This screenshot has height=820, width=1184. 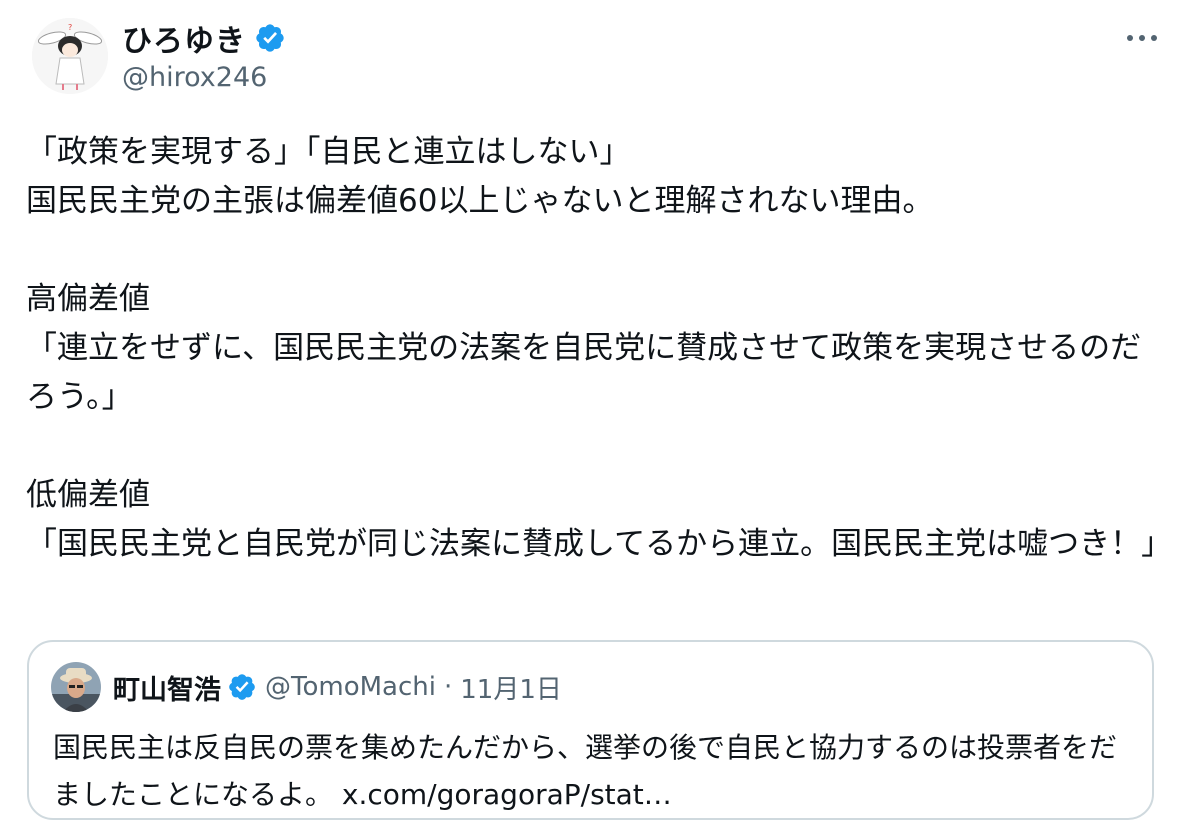 What do you see at coordinates (167, 687) in the screenshot?
I see `quoted-display-name: 町山智浩` at bounding box center [167, 687].